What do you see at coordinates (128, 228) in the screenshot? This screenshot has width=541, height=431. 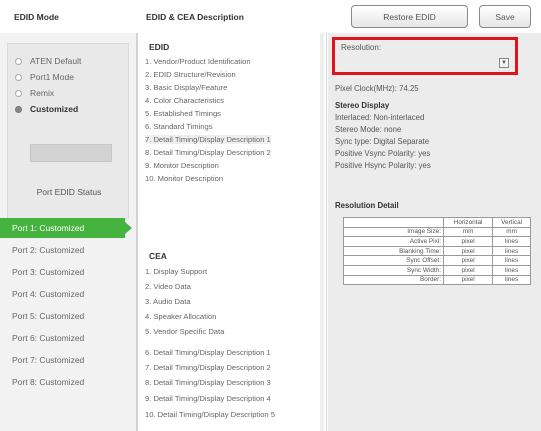 I see `selected-arrow-icon` at bounding box center [128, 228].